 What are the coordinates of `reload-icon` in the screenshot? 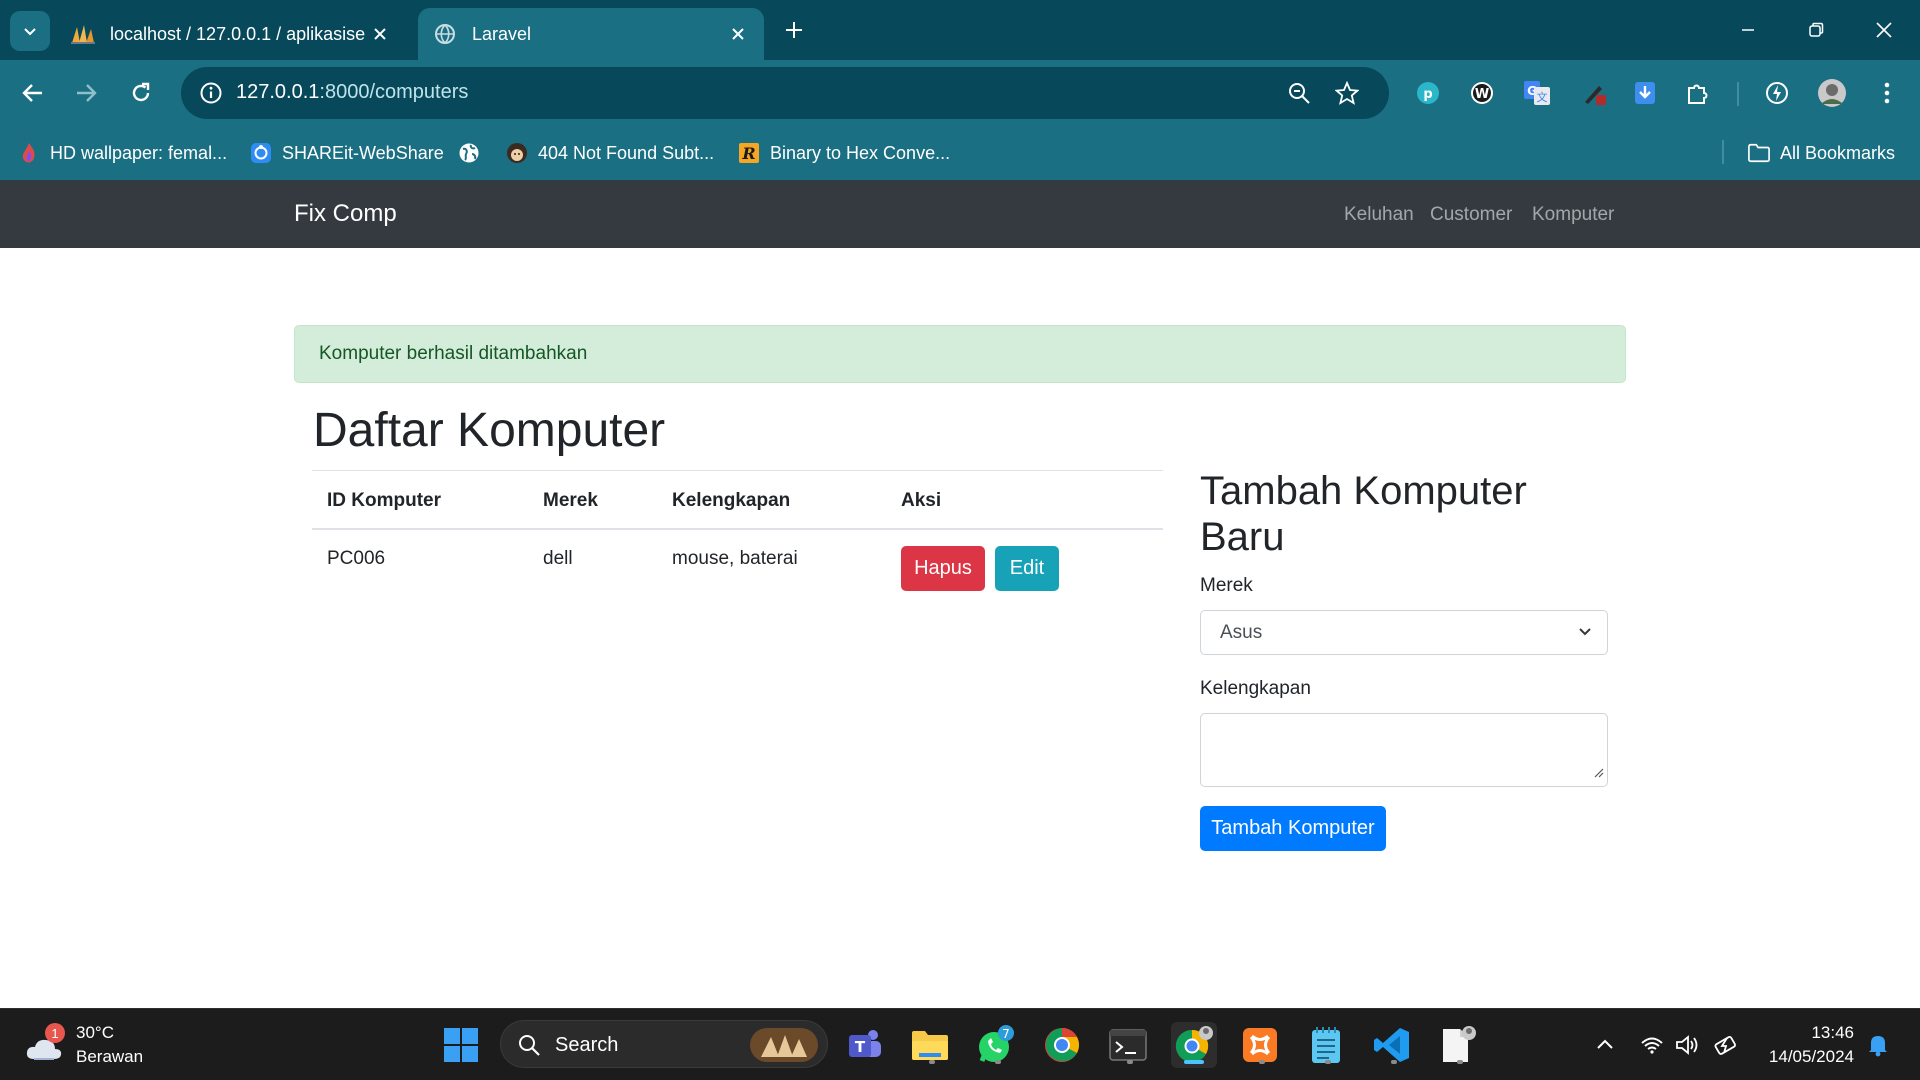 It's located at (141, 92).